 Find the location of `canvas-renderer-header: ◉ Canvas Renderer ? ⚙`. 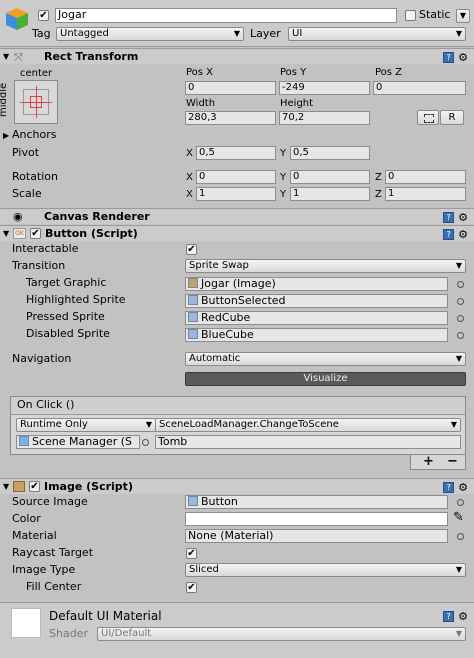

canvas-renderer-header: ◉ Canvas Renderer ? ⚙ is located at coordinates (237, 216).